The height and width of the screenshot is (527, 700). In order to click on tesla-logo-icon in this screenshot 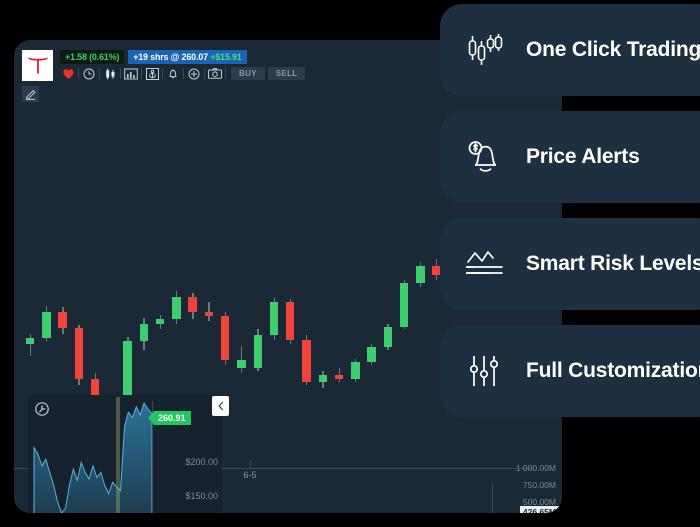, I will do `click(37, 65)`.